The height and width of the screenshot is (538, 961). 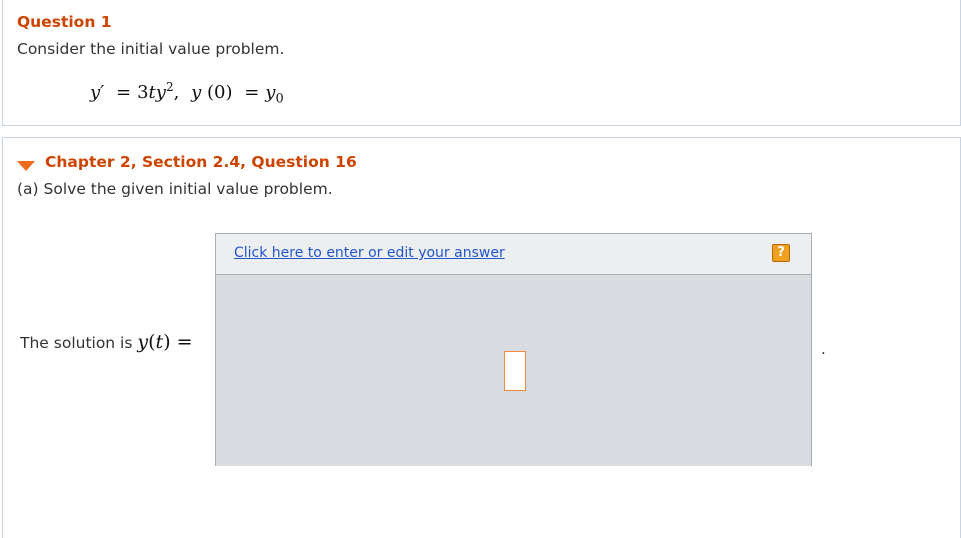 I want to click on solution-lhs: y(t) =, so click(x=164, y=342).